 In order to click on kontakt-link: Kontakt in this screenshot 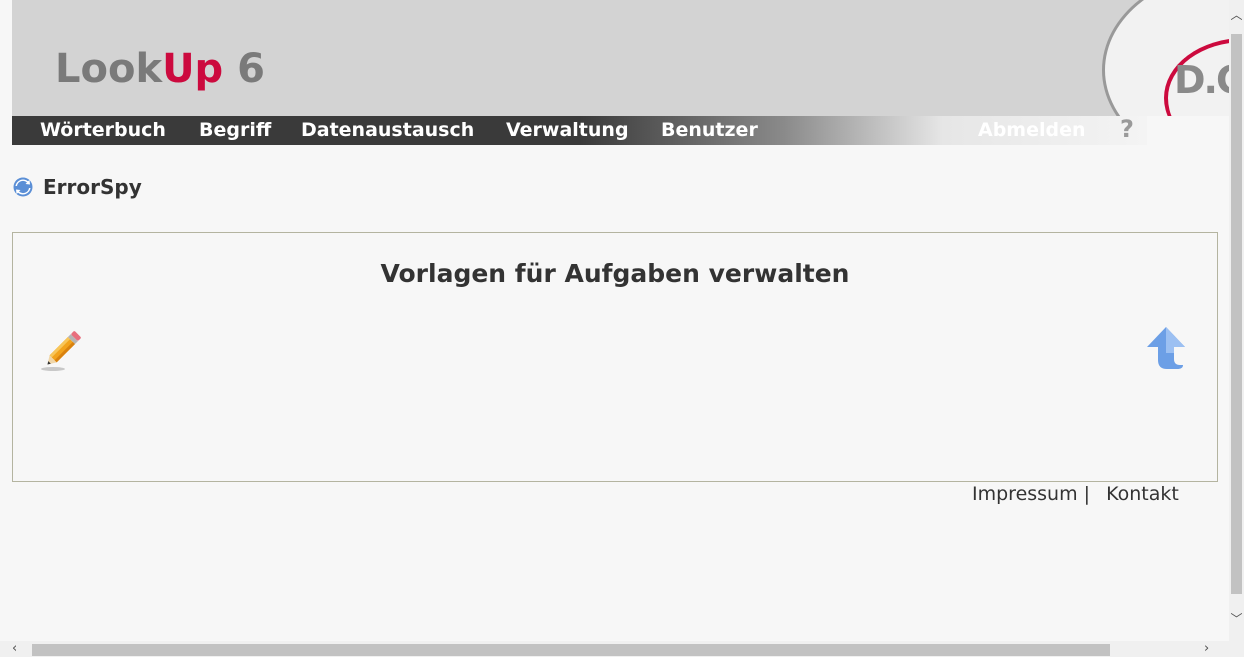, I will do `click(1142, 494)`.